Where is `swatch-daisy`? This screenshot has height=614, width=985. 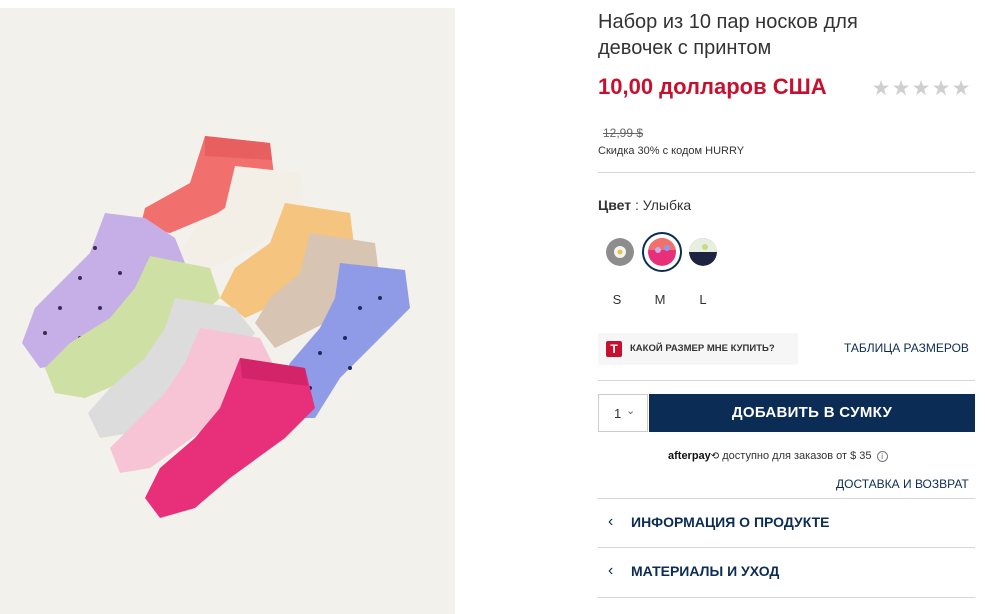
swatch-daisy is located at coordinates (620, 252).